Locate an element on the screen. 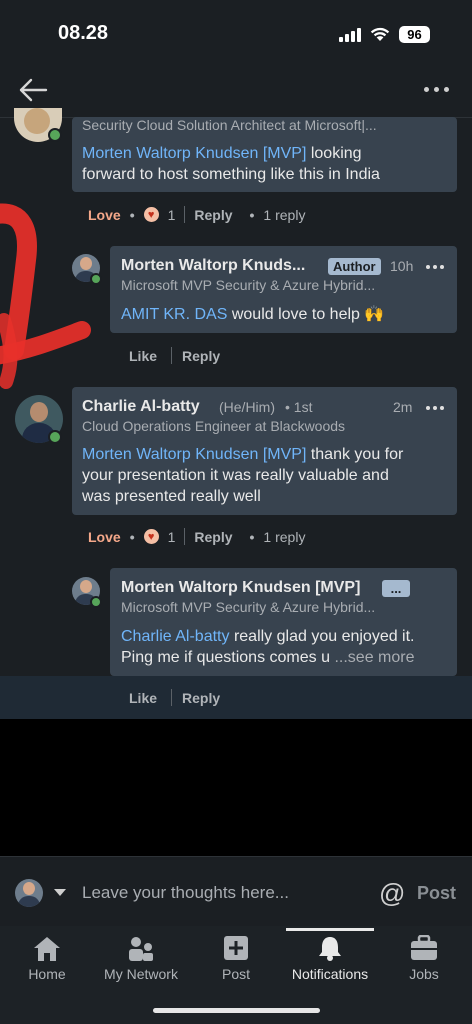 The height and width of the screenshot is (1024, 472). bell-icon is located at coordinates (330, 948).